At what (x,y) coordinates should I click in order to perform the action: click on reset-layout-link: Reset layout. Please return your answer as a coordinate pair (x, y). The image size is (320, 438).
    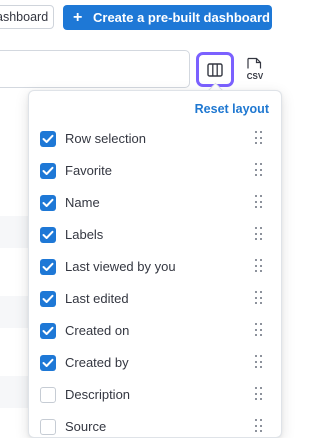
    Looking at the image, I should click on (232, 109).